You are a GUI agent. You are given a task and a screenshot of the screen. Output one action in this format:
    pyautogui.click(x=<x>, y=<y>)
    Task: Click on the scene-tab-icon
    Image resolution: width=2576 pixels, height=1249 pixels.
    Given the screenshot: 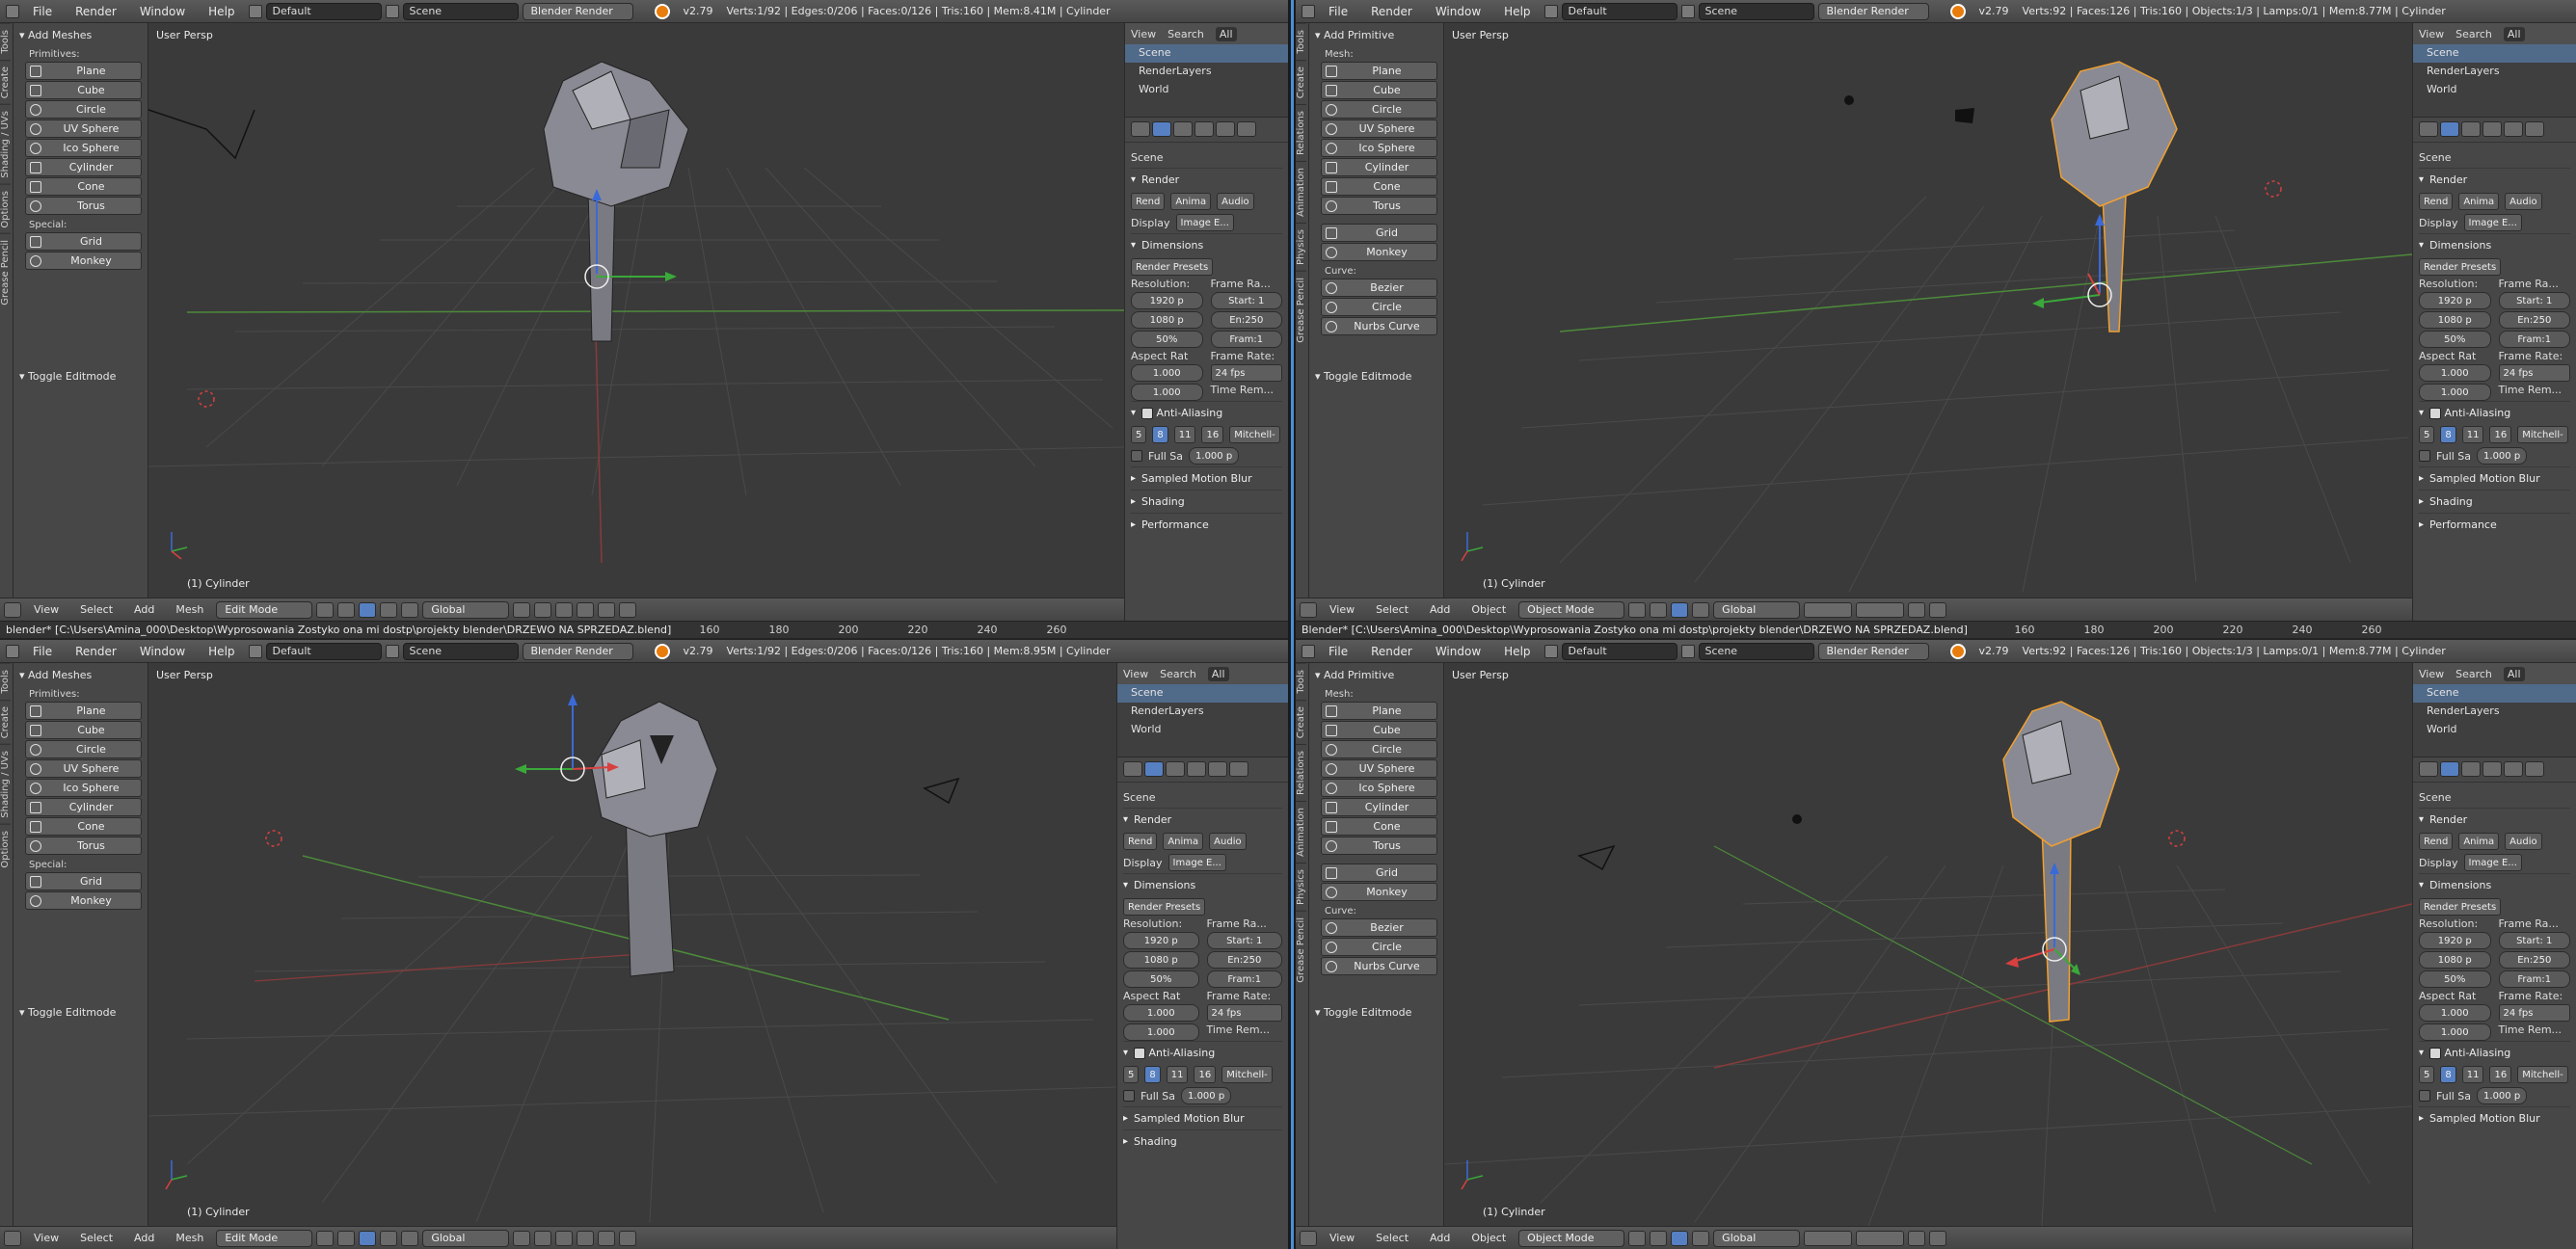 What is the action you would take?
    pyautogui.click(x=2450, y=769)
    